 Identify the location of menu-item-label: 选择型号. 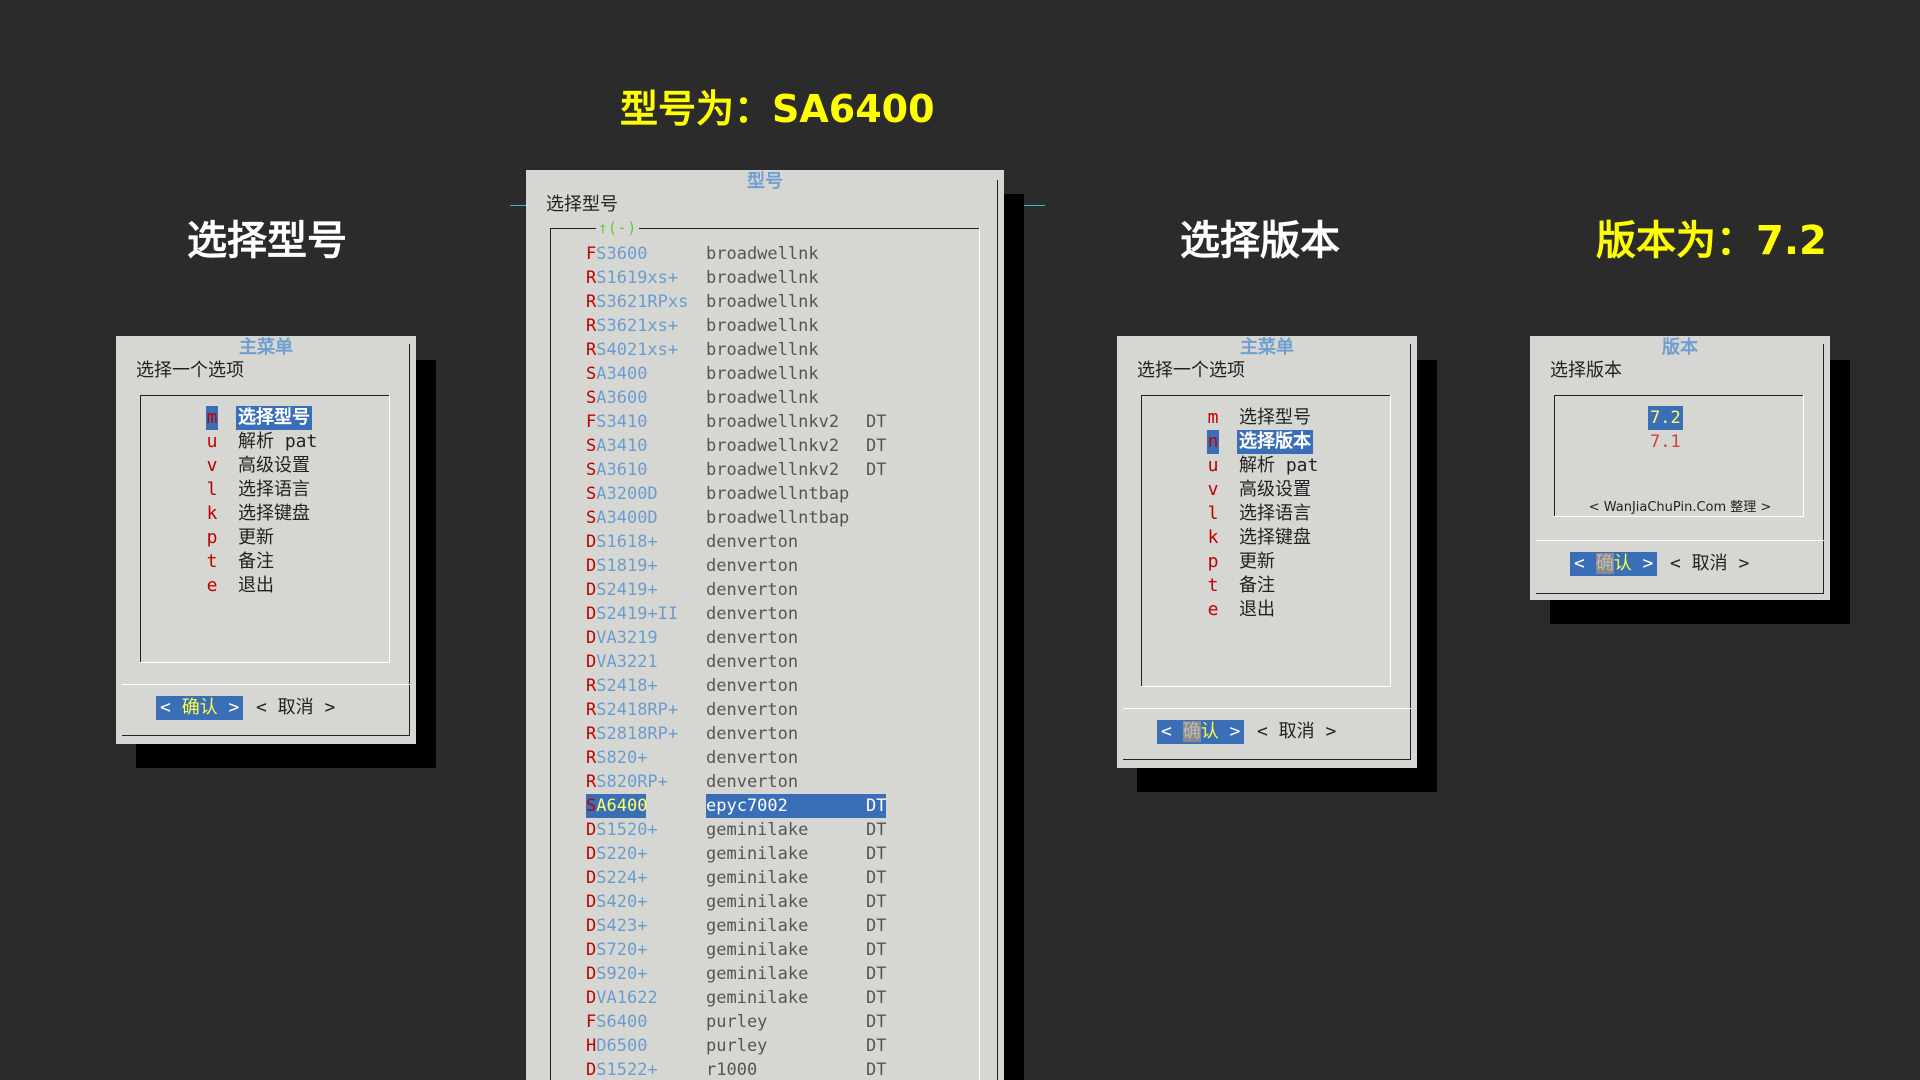
(1275, 417).